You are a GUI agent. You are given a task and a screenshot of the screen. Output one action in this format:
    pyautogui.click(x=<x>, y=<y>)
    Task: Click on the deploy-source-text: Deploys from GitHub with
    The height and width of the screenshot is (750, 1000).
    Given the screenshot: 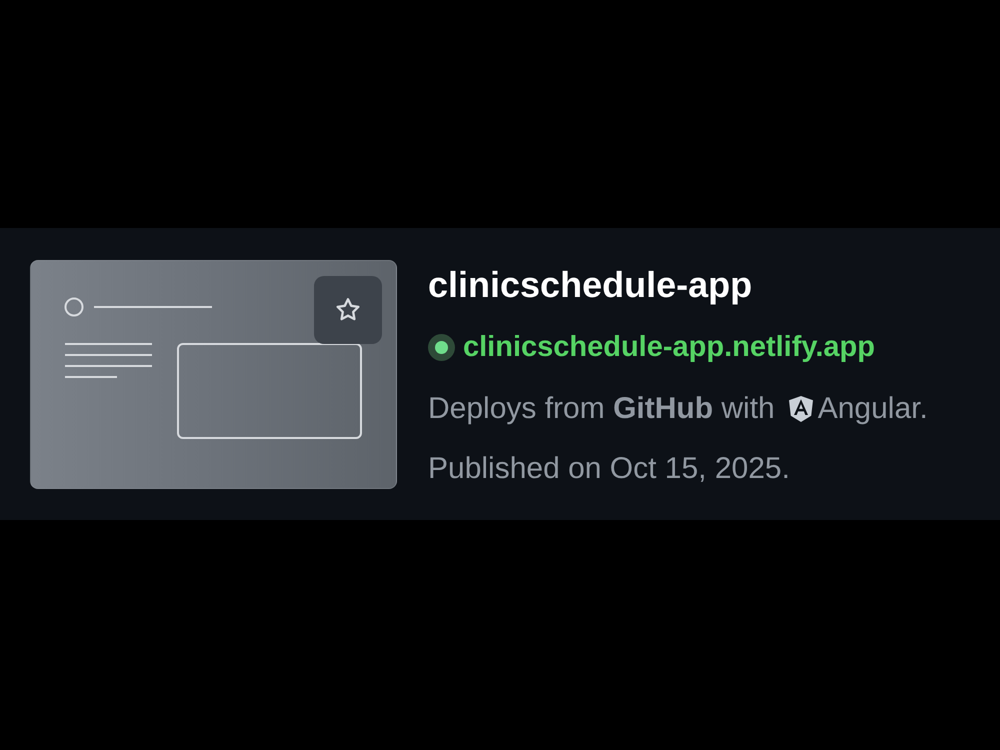 What is the action you would take?
    pyautogui.click(x=601, y=409)
    